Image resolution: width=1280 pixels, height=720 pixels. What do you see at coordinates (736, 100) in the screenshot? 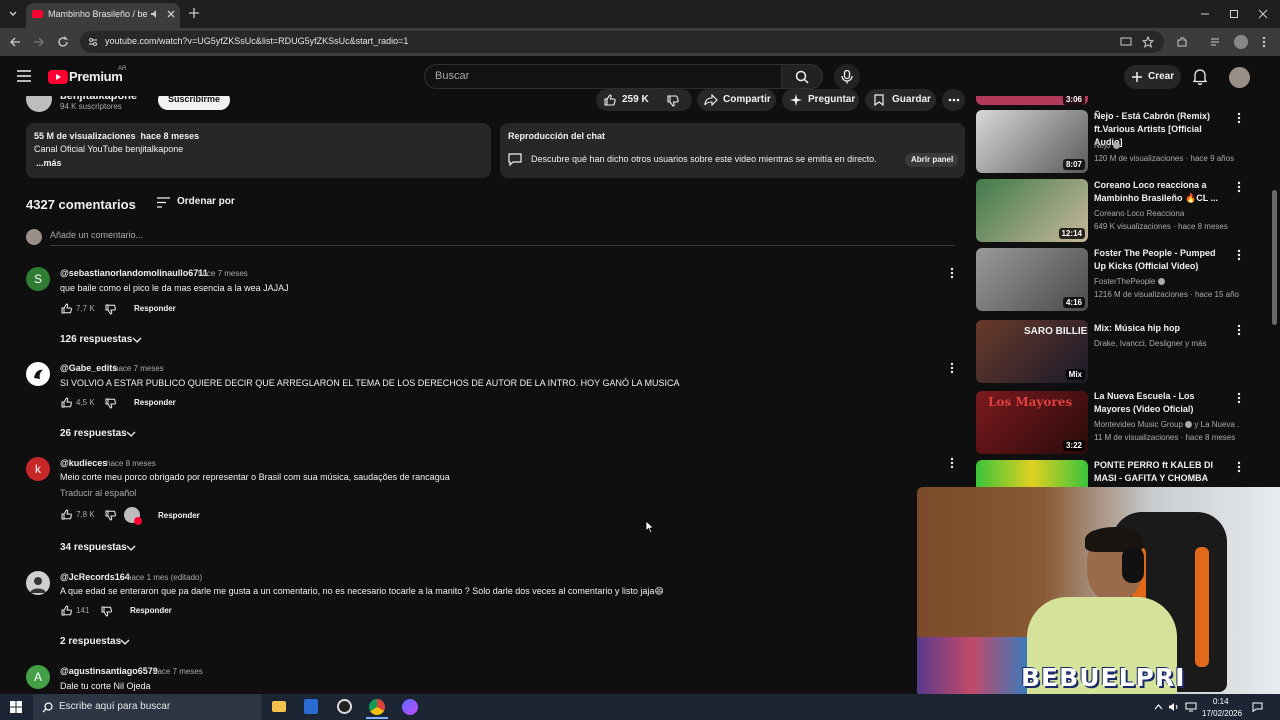
I see `share-button: Compartir` at bounding box center [736, 100].